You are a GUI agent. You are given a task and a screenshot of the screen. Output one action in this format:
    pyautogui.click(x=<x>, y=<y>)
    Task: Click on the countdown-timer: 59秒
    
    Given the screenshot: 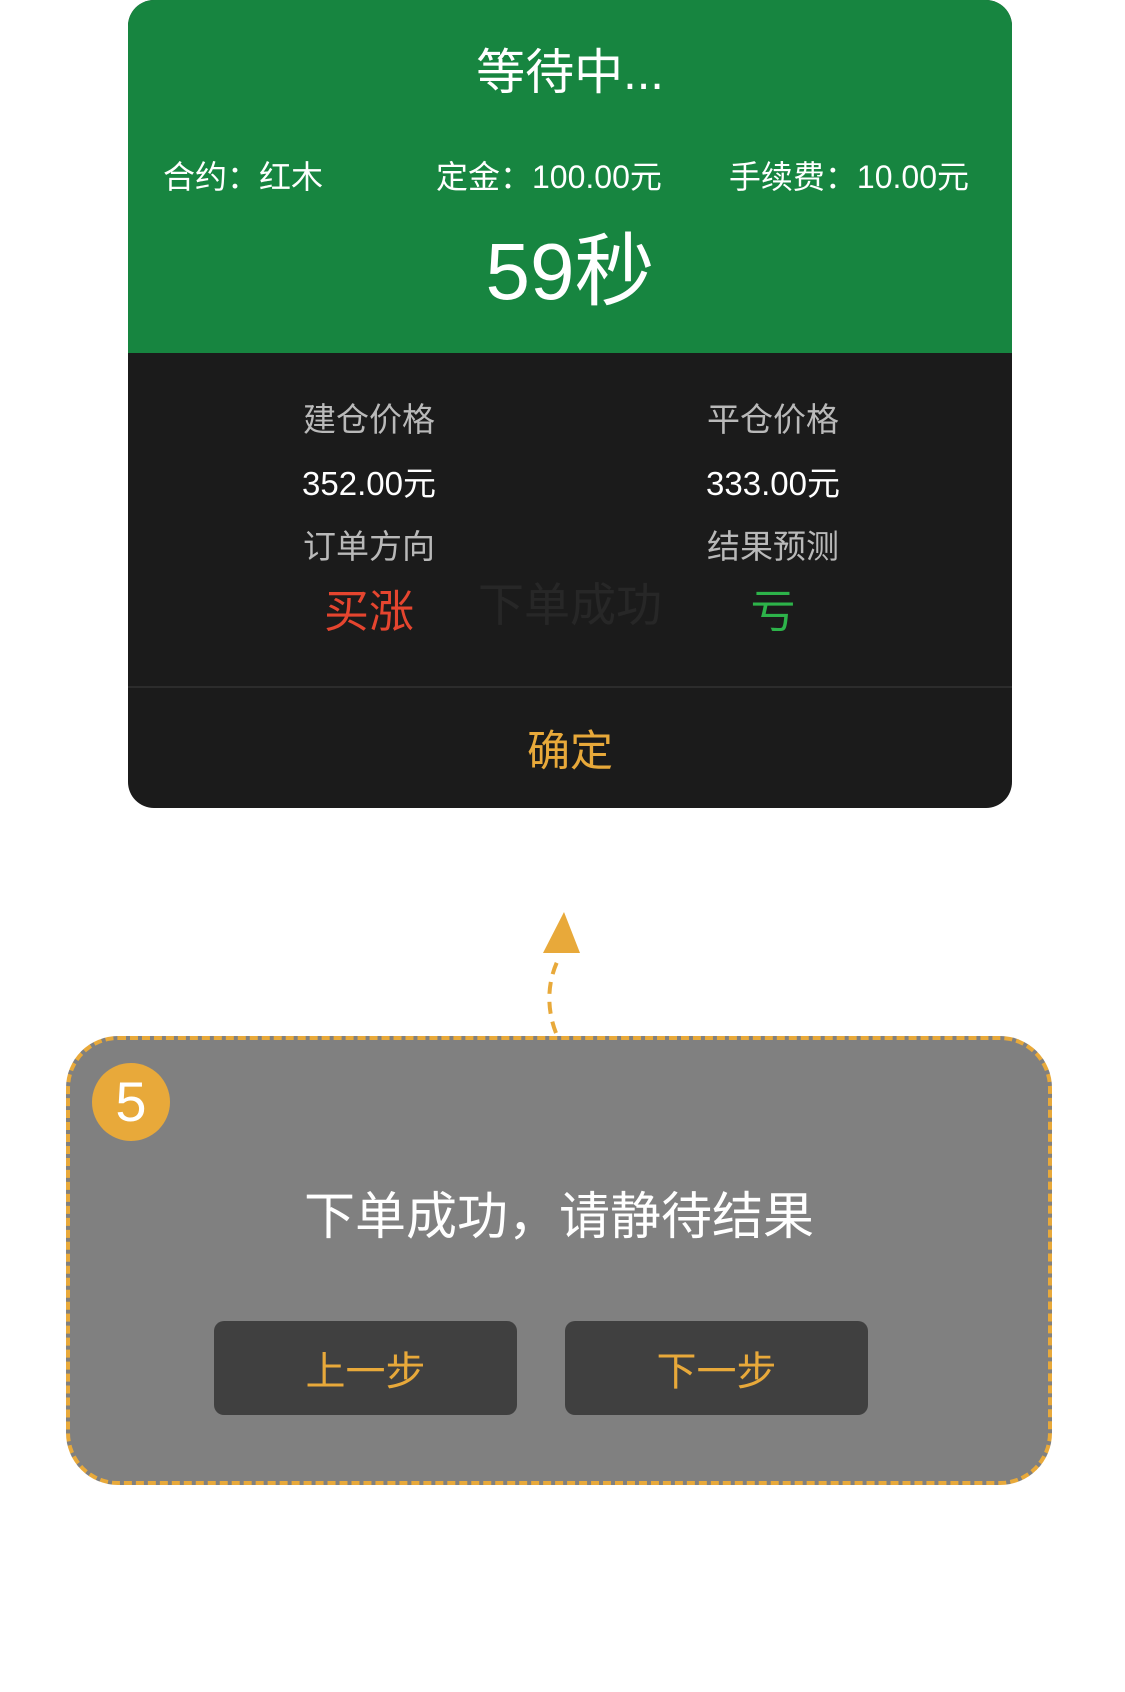 What is the action you would take?
    pyautogui.click(x=570, y=271)
    